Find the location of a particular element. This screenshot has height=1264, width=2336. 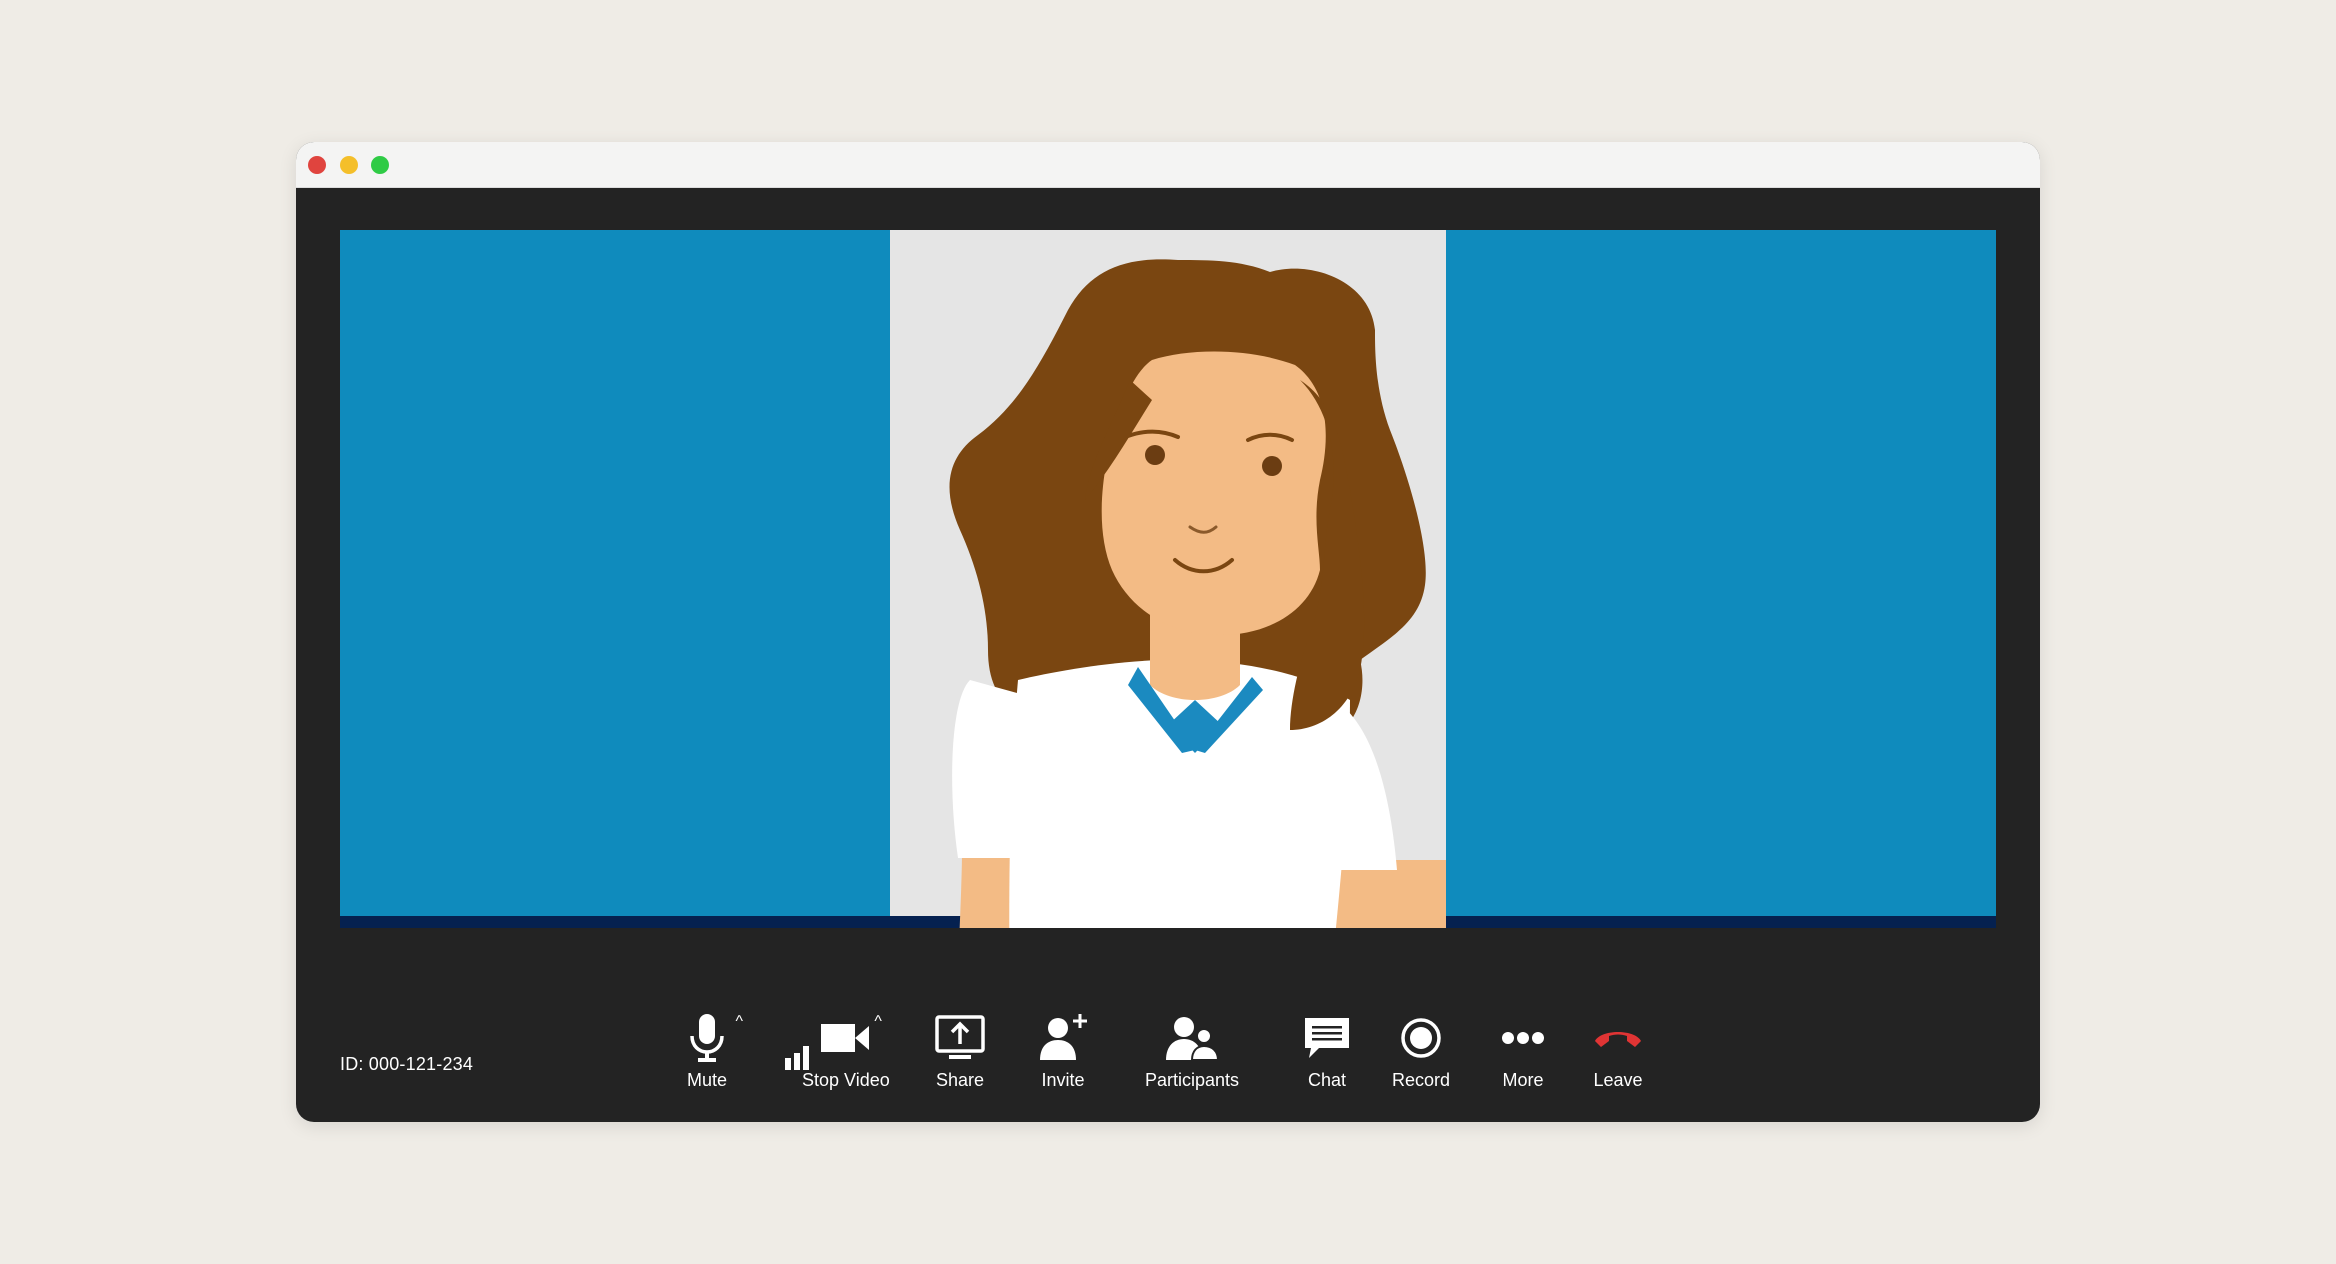

record-label: Record is located at coordinates (1421, 1080).